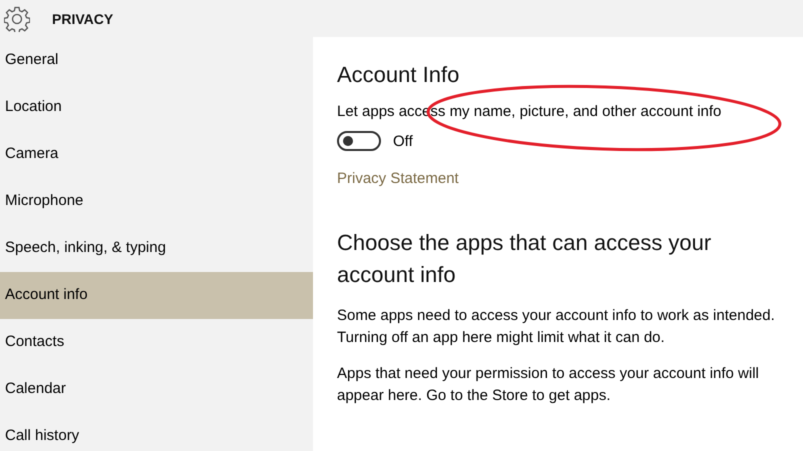  Describe the element at coordinates (548, 385) in the screenshot. I see `description-text: Apps that need your permission to access your account info will appear here. Go to the Store to get apps.` at that location.